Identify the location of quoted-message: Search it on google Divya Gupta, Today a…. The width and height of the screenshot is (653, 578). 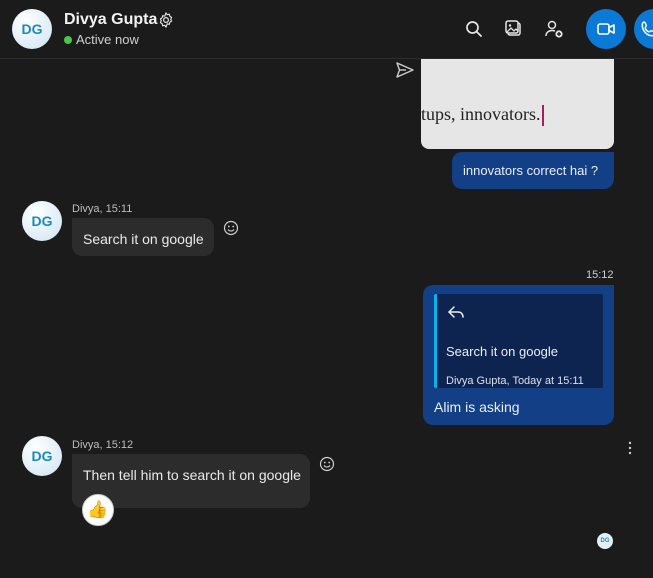
(518, 341).